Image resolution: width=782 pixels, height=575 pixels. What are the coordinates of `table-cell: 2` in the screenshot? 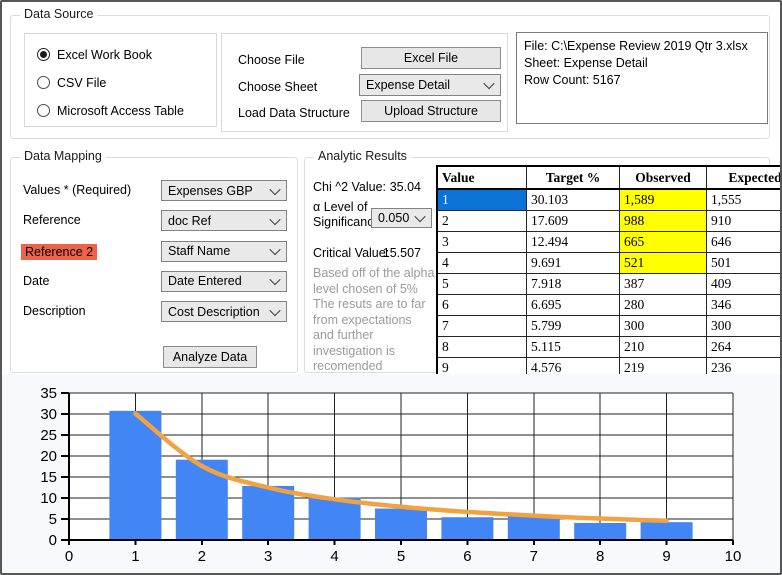 It's located at (481, 221).